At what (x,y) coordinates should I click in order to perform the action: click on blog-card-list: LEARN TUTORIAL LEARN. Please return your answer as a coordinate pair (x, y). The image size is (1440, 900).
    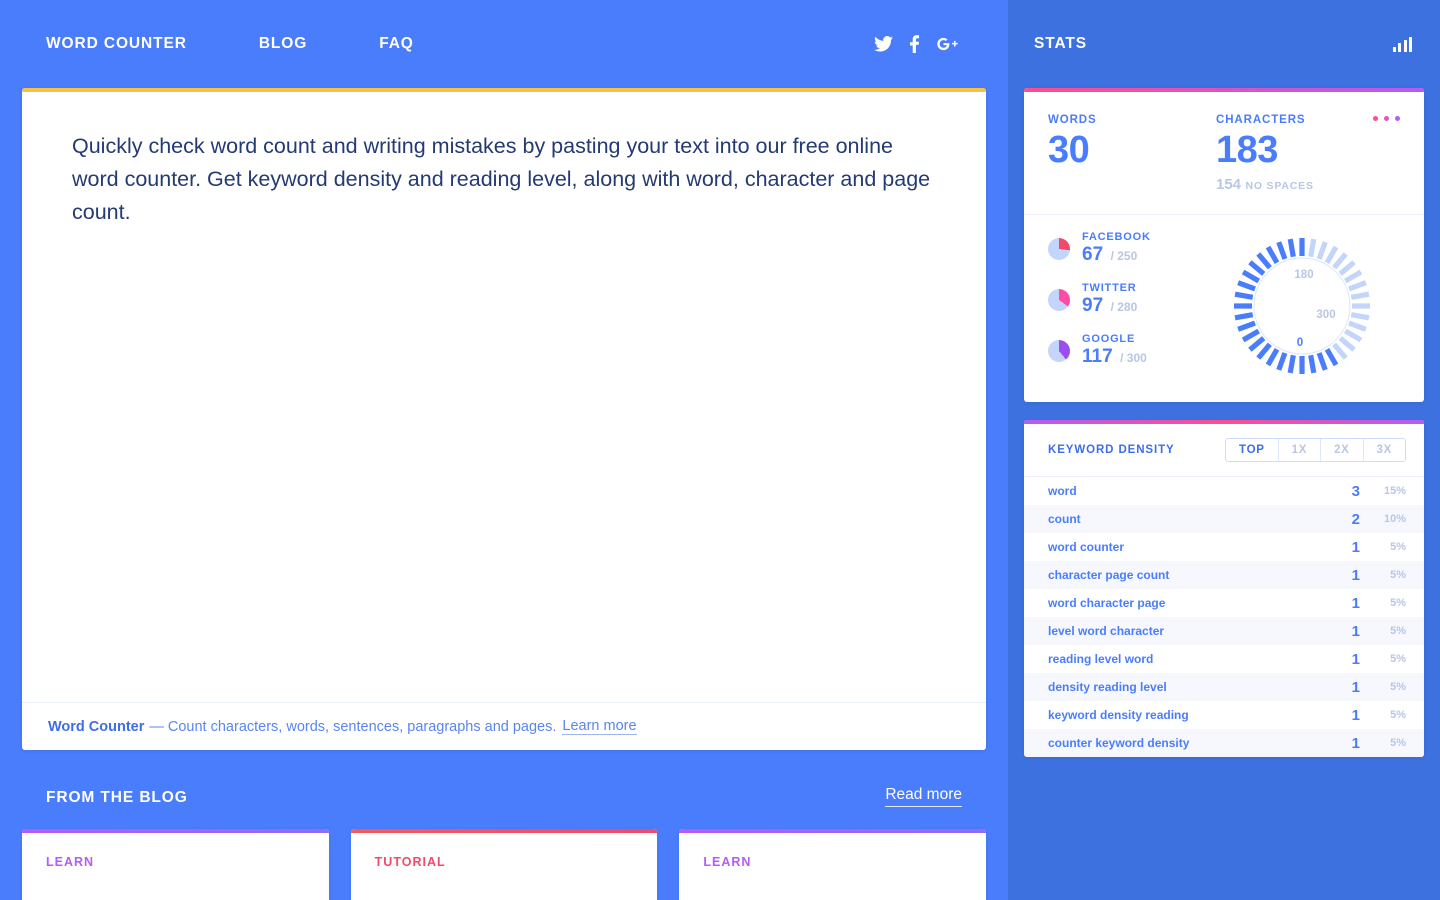
    Looking at the image, I should click on (504, 853).